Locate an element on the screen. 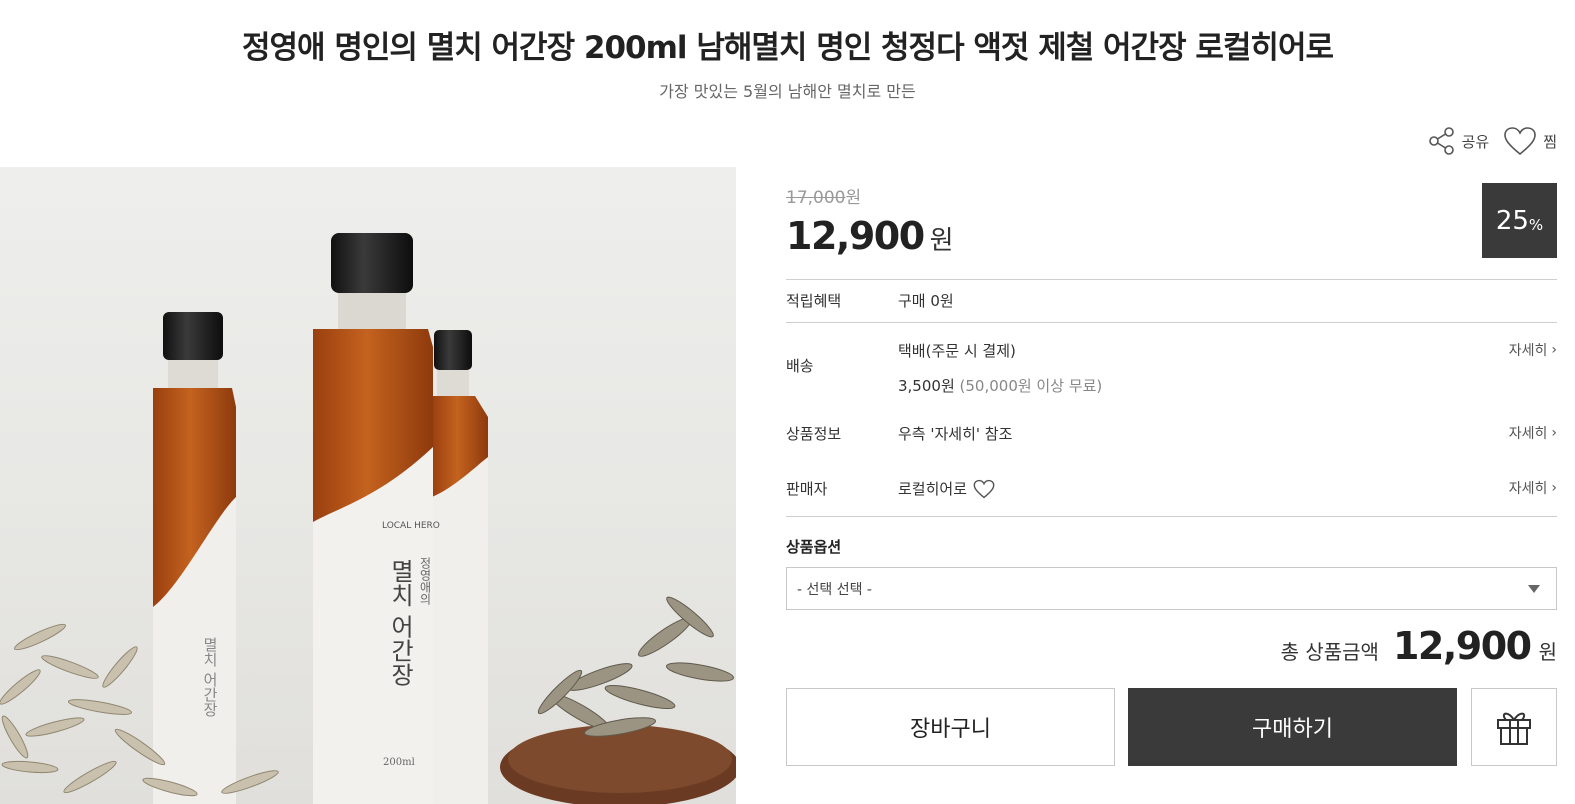 The width and height of the screenshot is (1575, 804). bottle-brand-label: LOCAL HERO is located at coordinates (411, 526).